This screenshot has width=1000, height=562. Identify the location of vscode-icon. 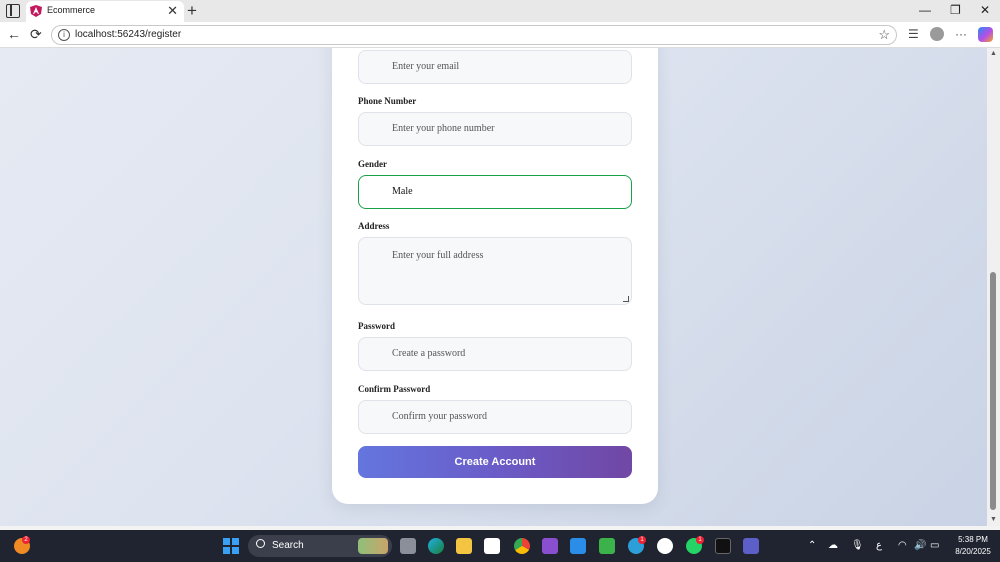
(578, 546).